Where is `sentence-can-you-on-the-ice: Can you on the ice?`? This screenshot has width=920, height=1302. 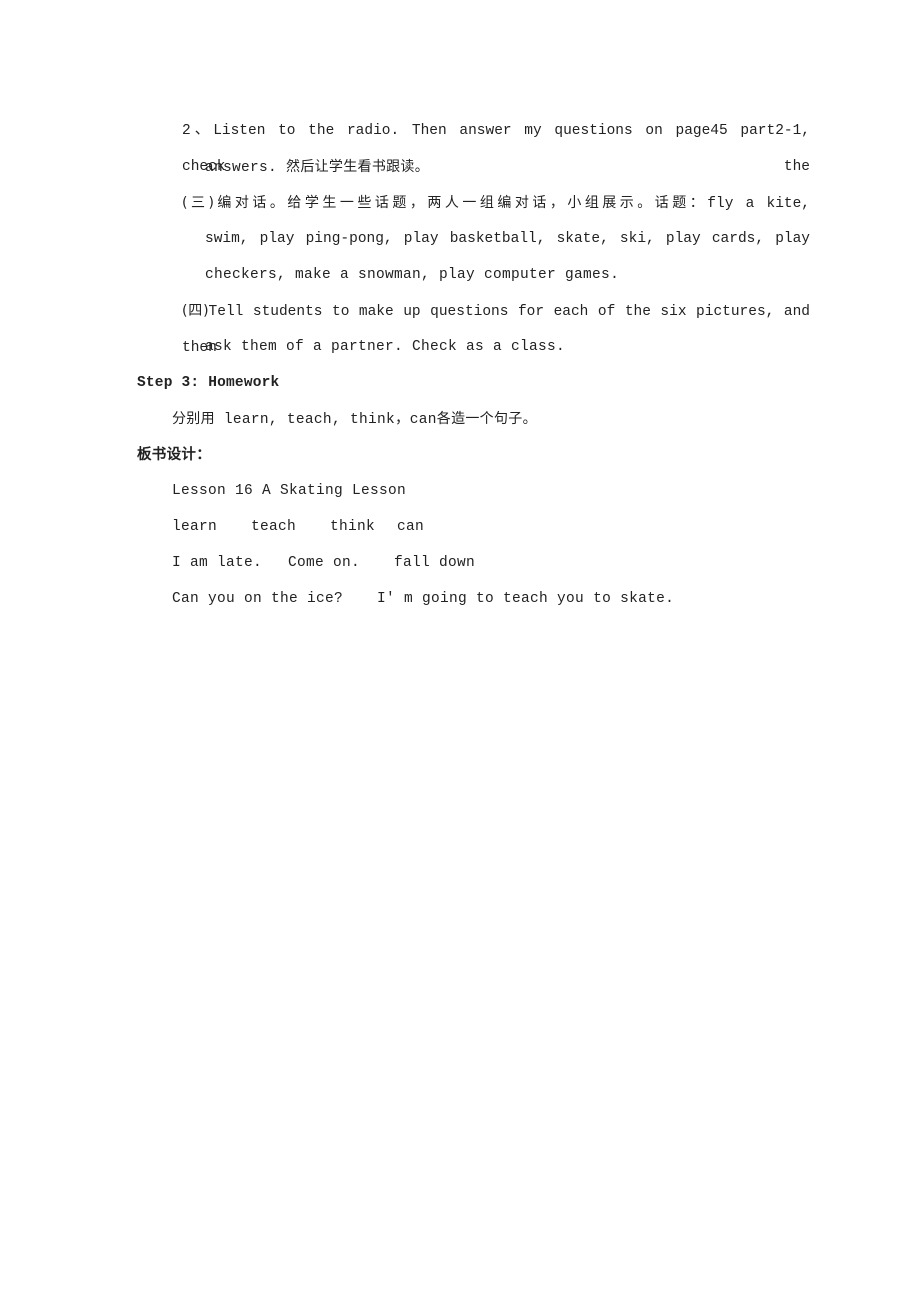
sentence-can-you-on-the-ice: Can you on the ice? is located at coordinates (258, 599).